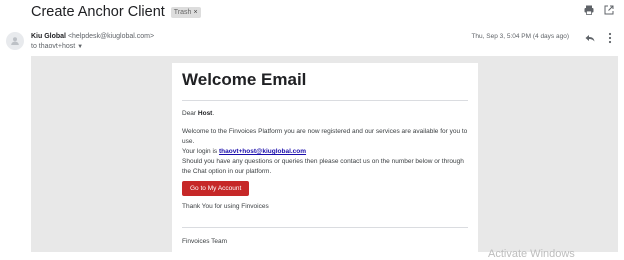 The width and height of the screenshot is (624, 260). I want to click on recipient-details-toggle: to thaovt+host ▼, so click(92, 47).